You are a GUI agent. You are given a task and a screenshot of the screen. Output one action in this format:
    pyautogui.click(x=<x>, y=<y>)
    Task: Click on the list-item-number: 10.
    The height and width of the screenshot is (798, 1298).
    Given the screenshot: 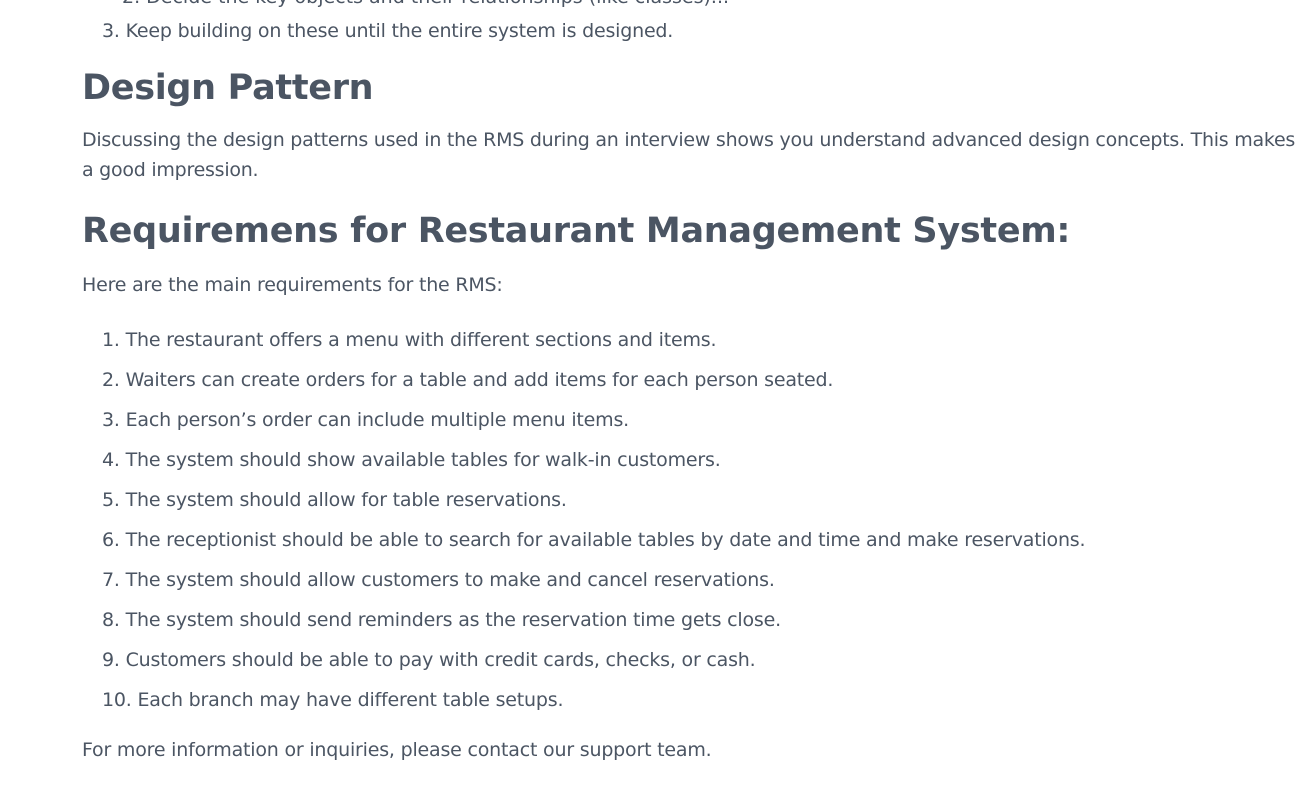 What is the action you would take?
    pyautogui.click(x=117, y=700)
    